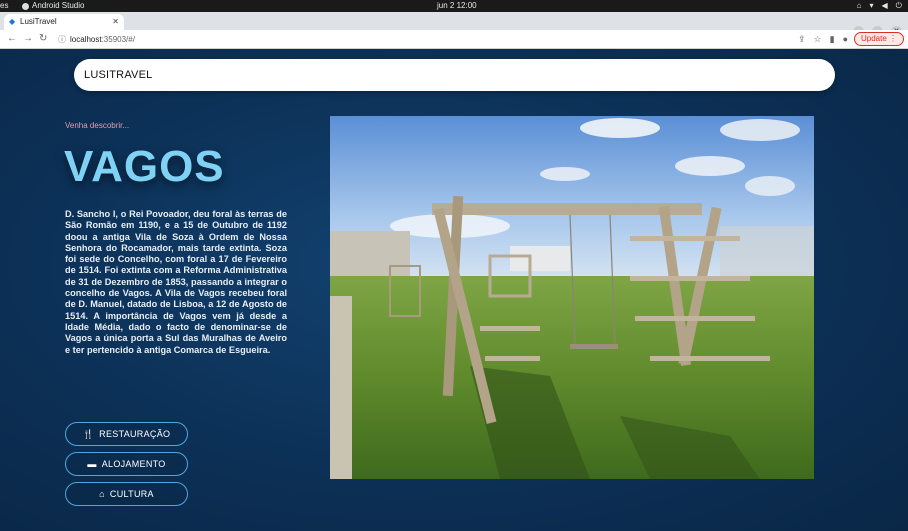 Image resolution: width=908 pixels, height=531 pixels. I want to click on system-tray: ⌂ ▾ ◀ ⏻, so click(879, 6).